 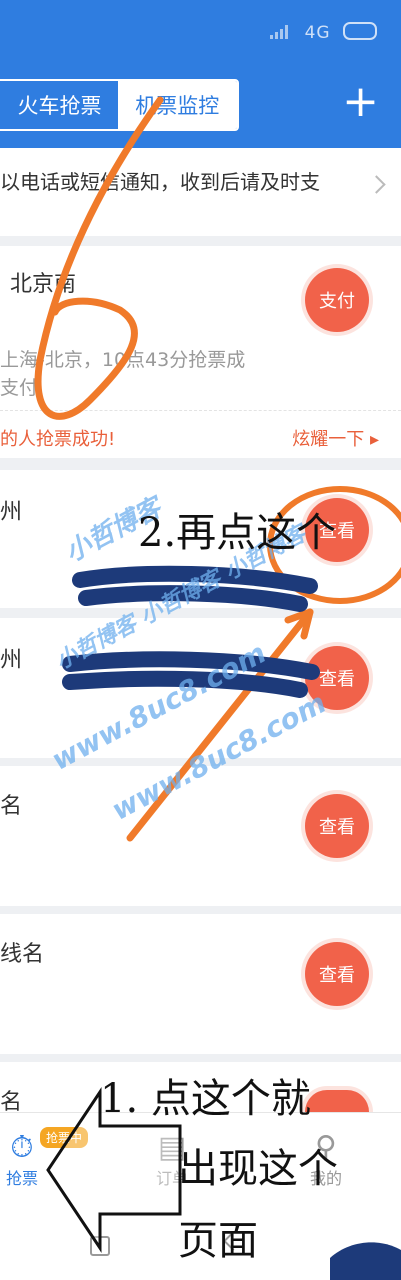 What do you see at coordinates (200, 984) in the screenshot?
I see `order-card: 线名 查看` at bounding box center [200, 984].